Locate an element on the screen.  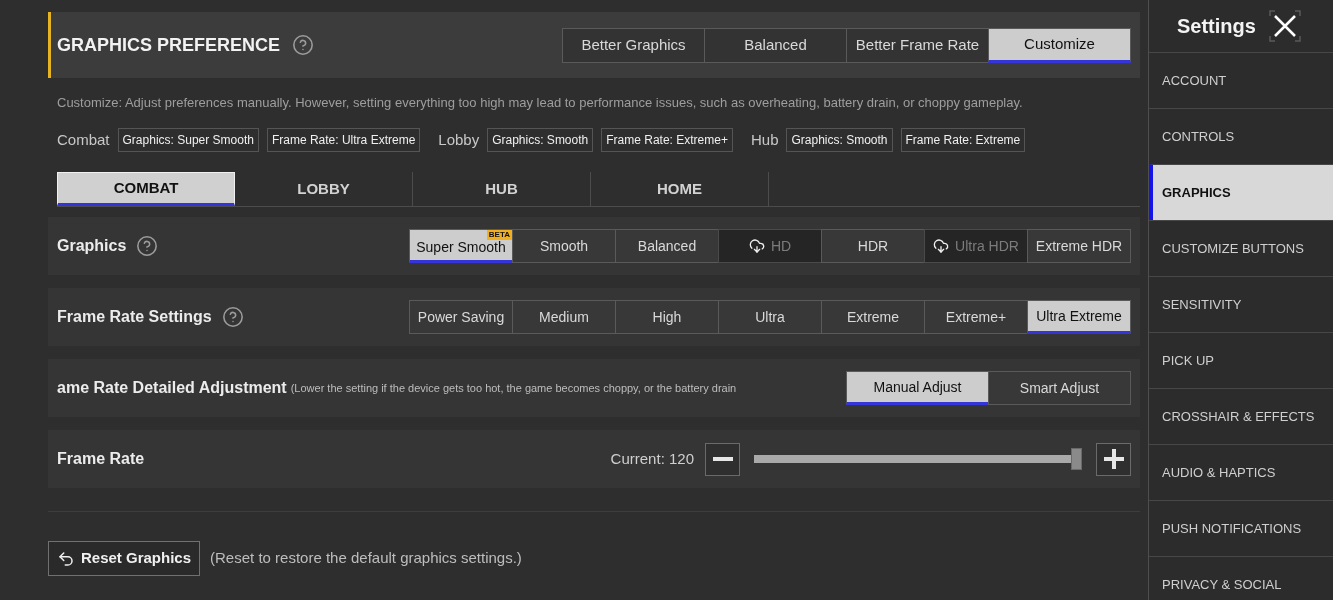
option-button: Extreme+ is located at coordinates (976, 317).